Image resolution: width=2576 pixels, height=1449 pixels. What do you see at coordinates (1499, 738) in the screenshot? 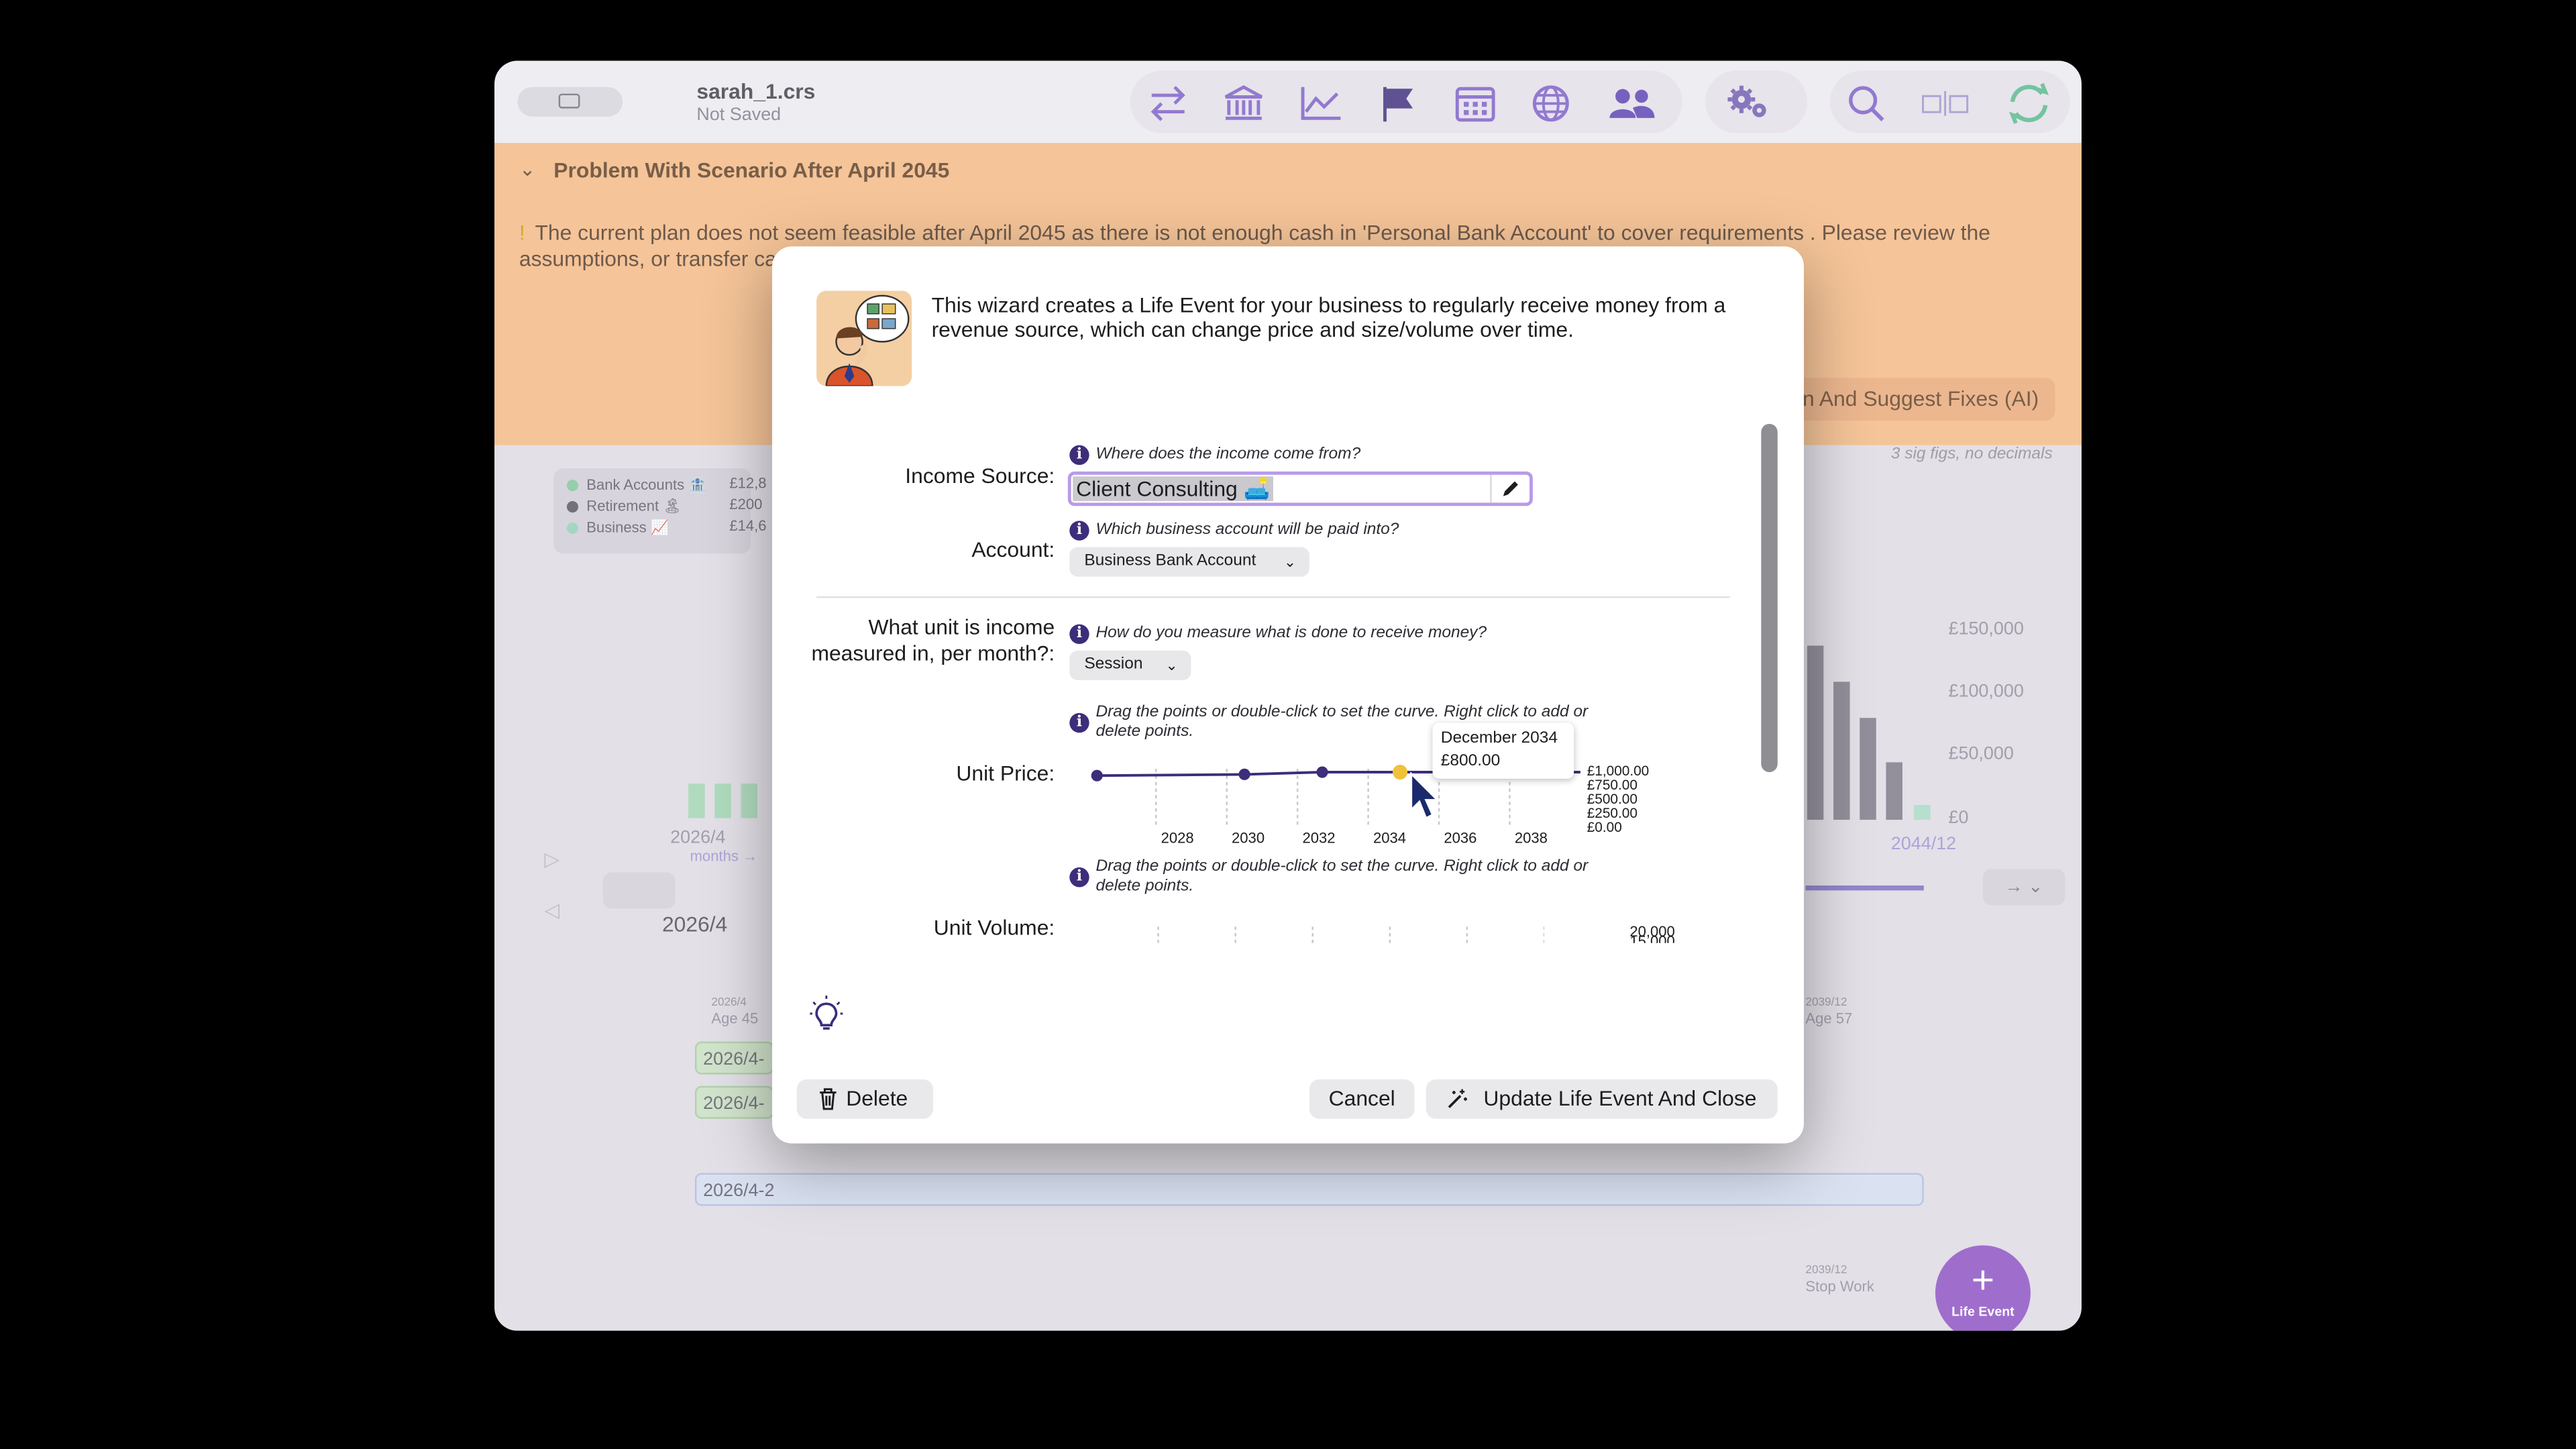
I see `tooltip-date: December 2034` at bounding box center [1499, 738].